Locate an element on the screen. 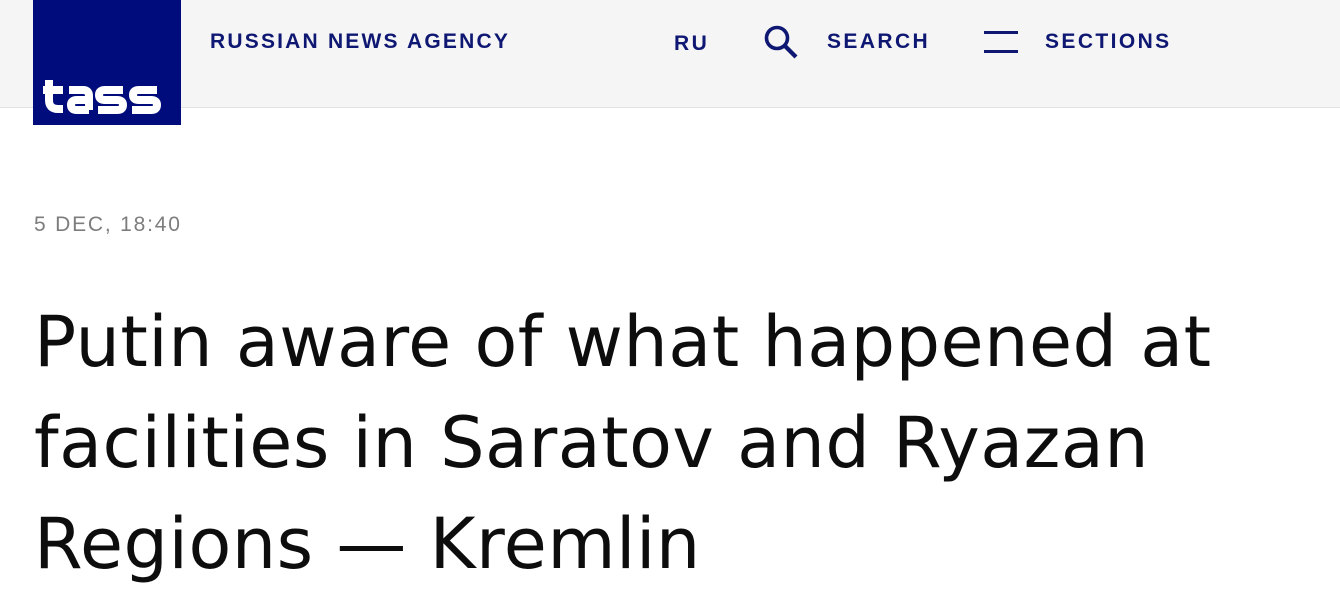 This screenshot has height=601, width=1340. tass-logo is located at coordinates (107, 62).